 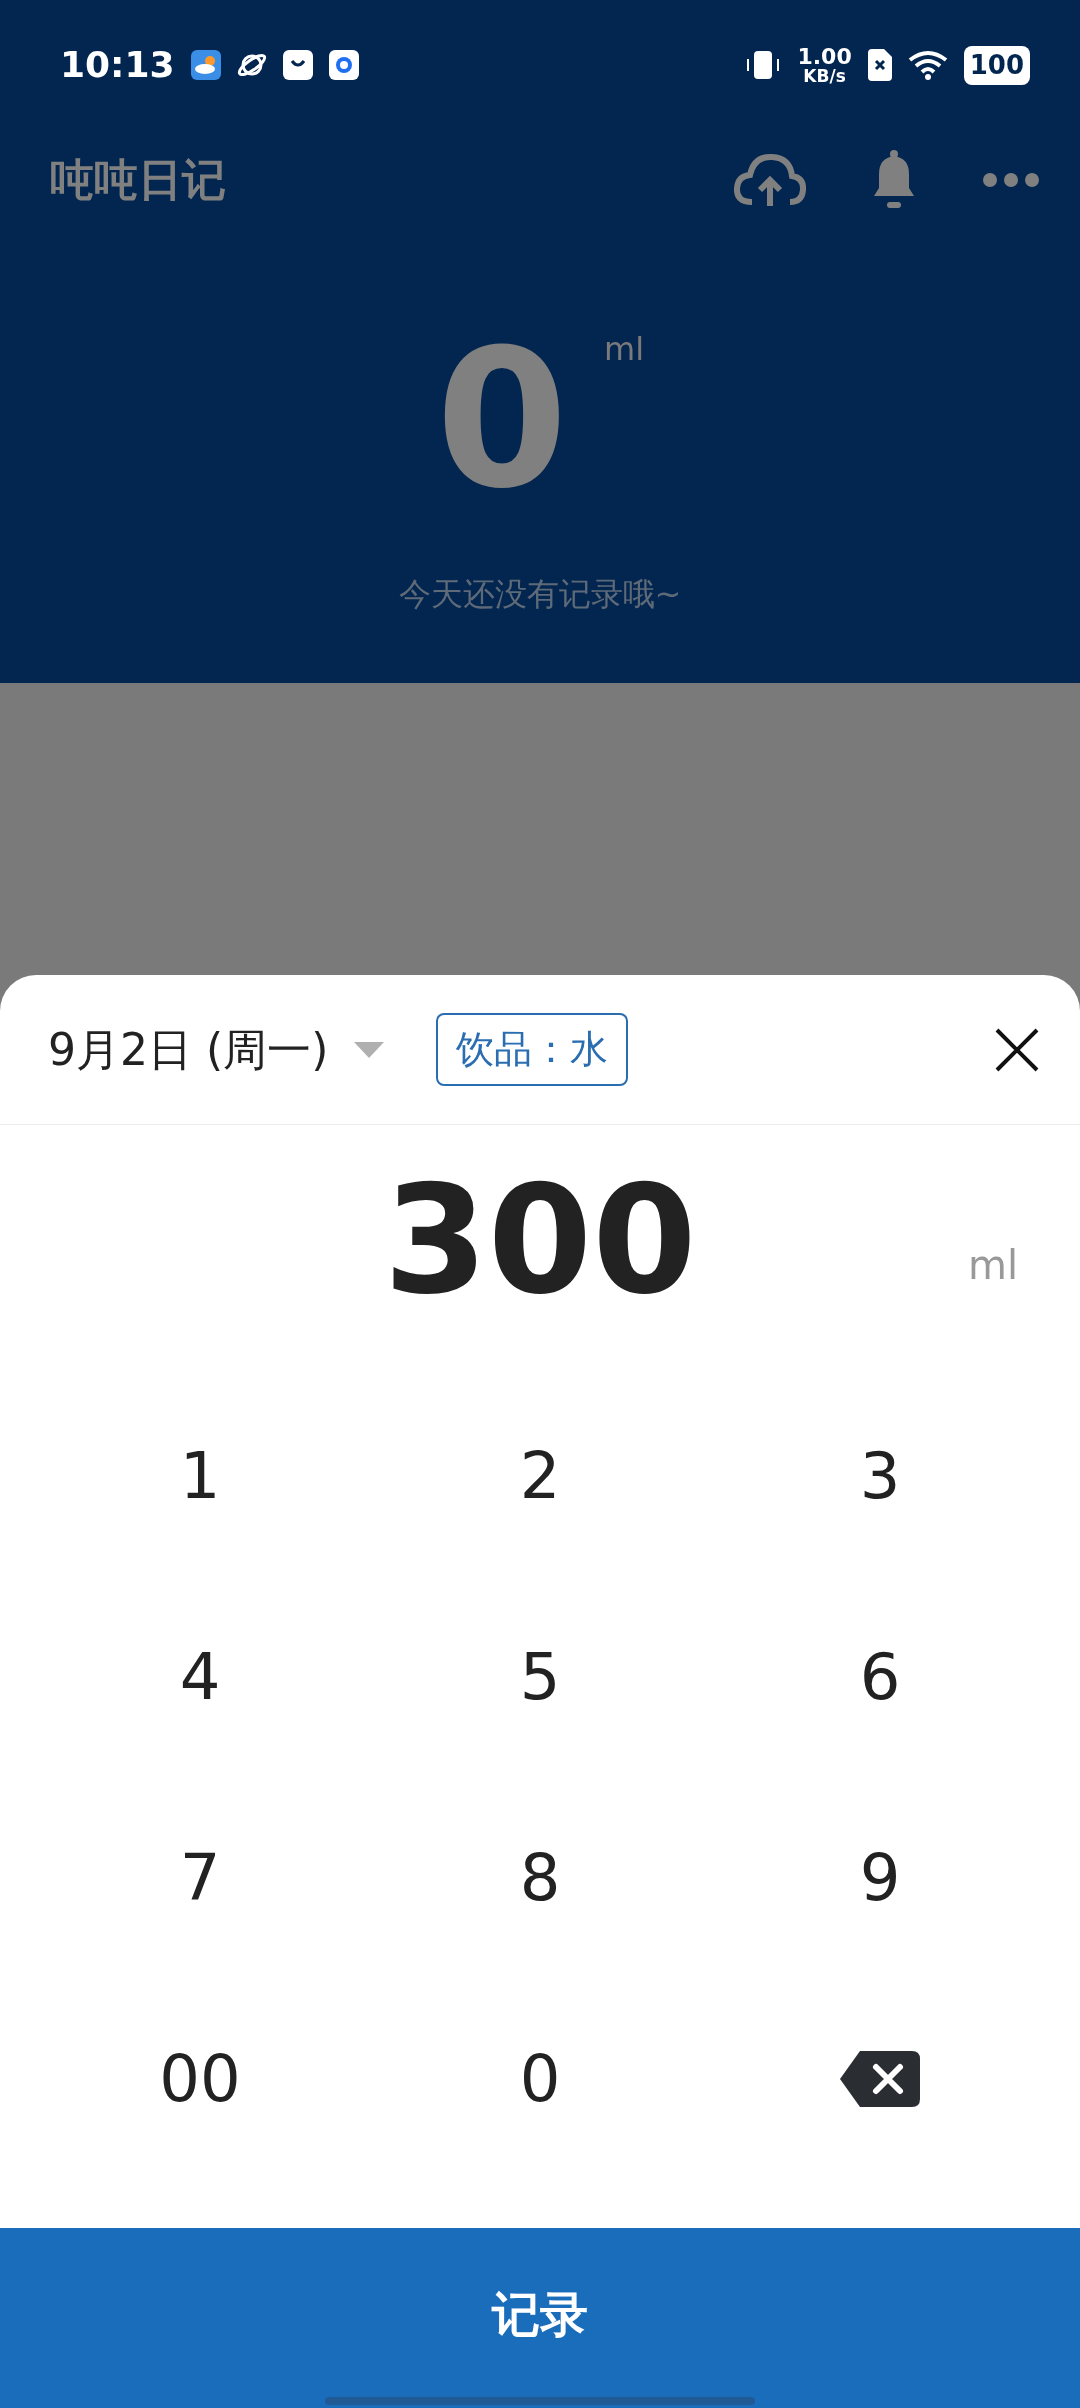 What do you see at coordinates (532, 1049) in the screenshot?
I see `drink-tag: 饮品：水` at bounding box center [532, 1049].